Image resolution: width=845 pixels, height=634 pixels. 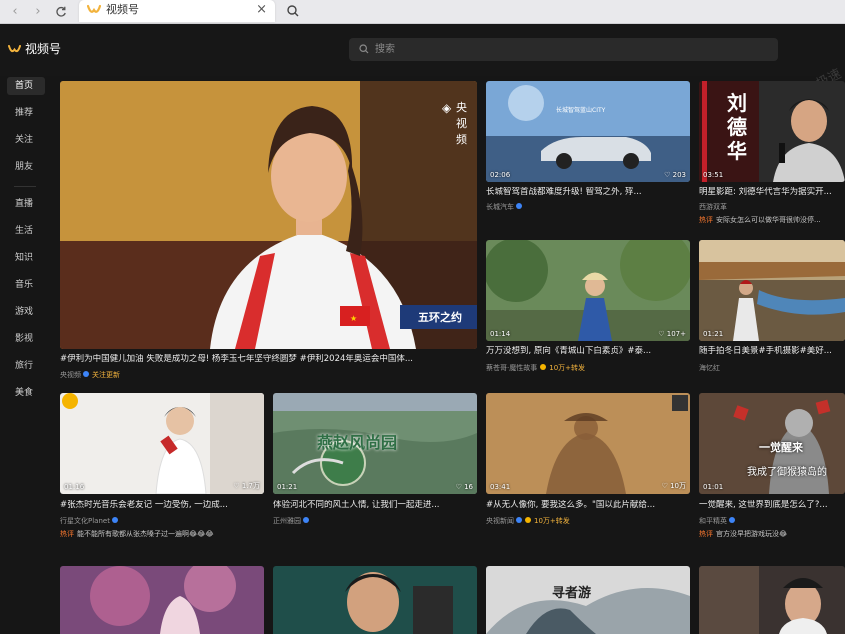 I want to click on sidebar-item-life: 生活, so click(x=26, y=231).